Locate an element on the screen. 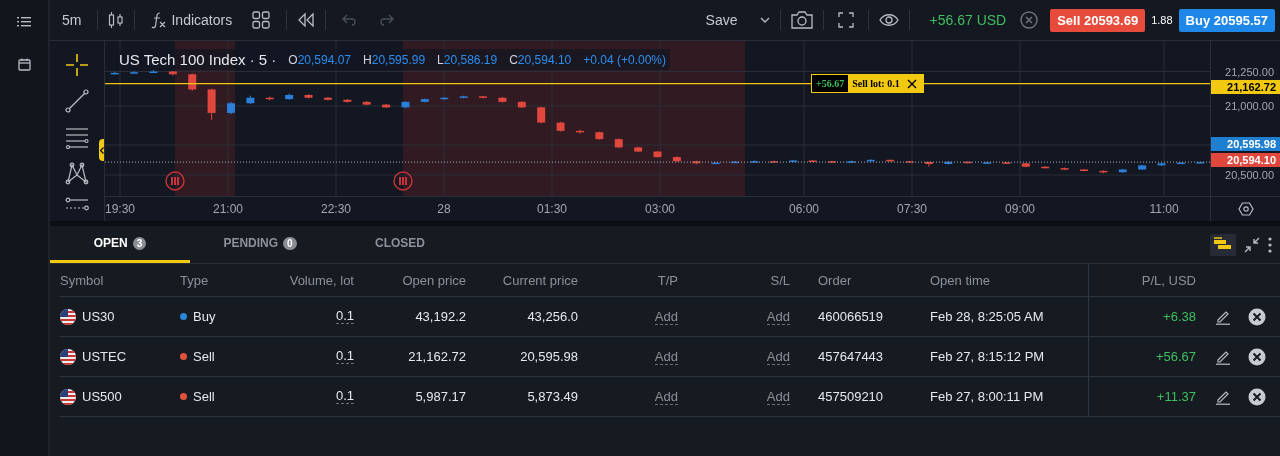 The width and height of the screenshot is (1280, 456). time-label: 06:00 is located at coordinates (804, 209).